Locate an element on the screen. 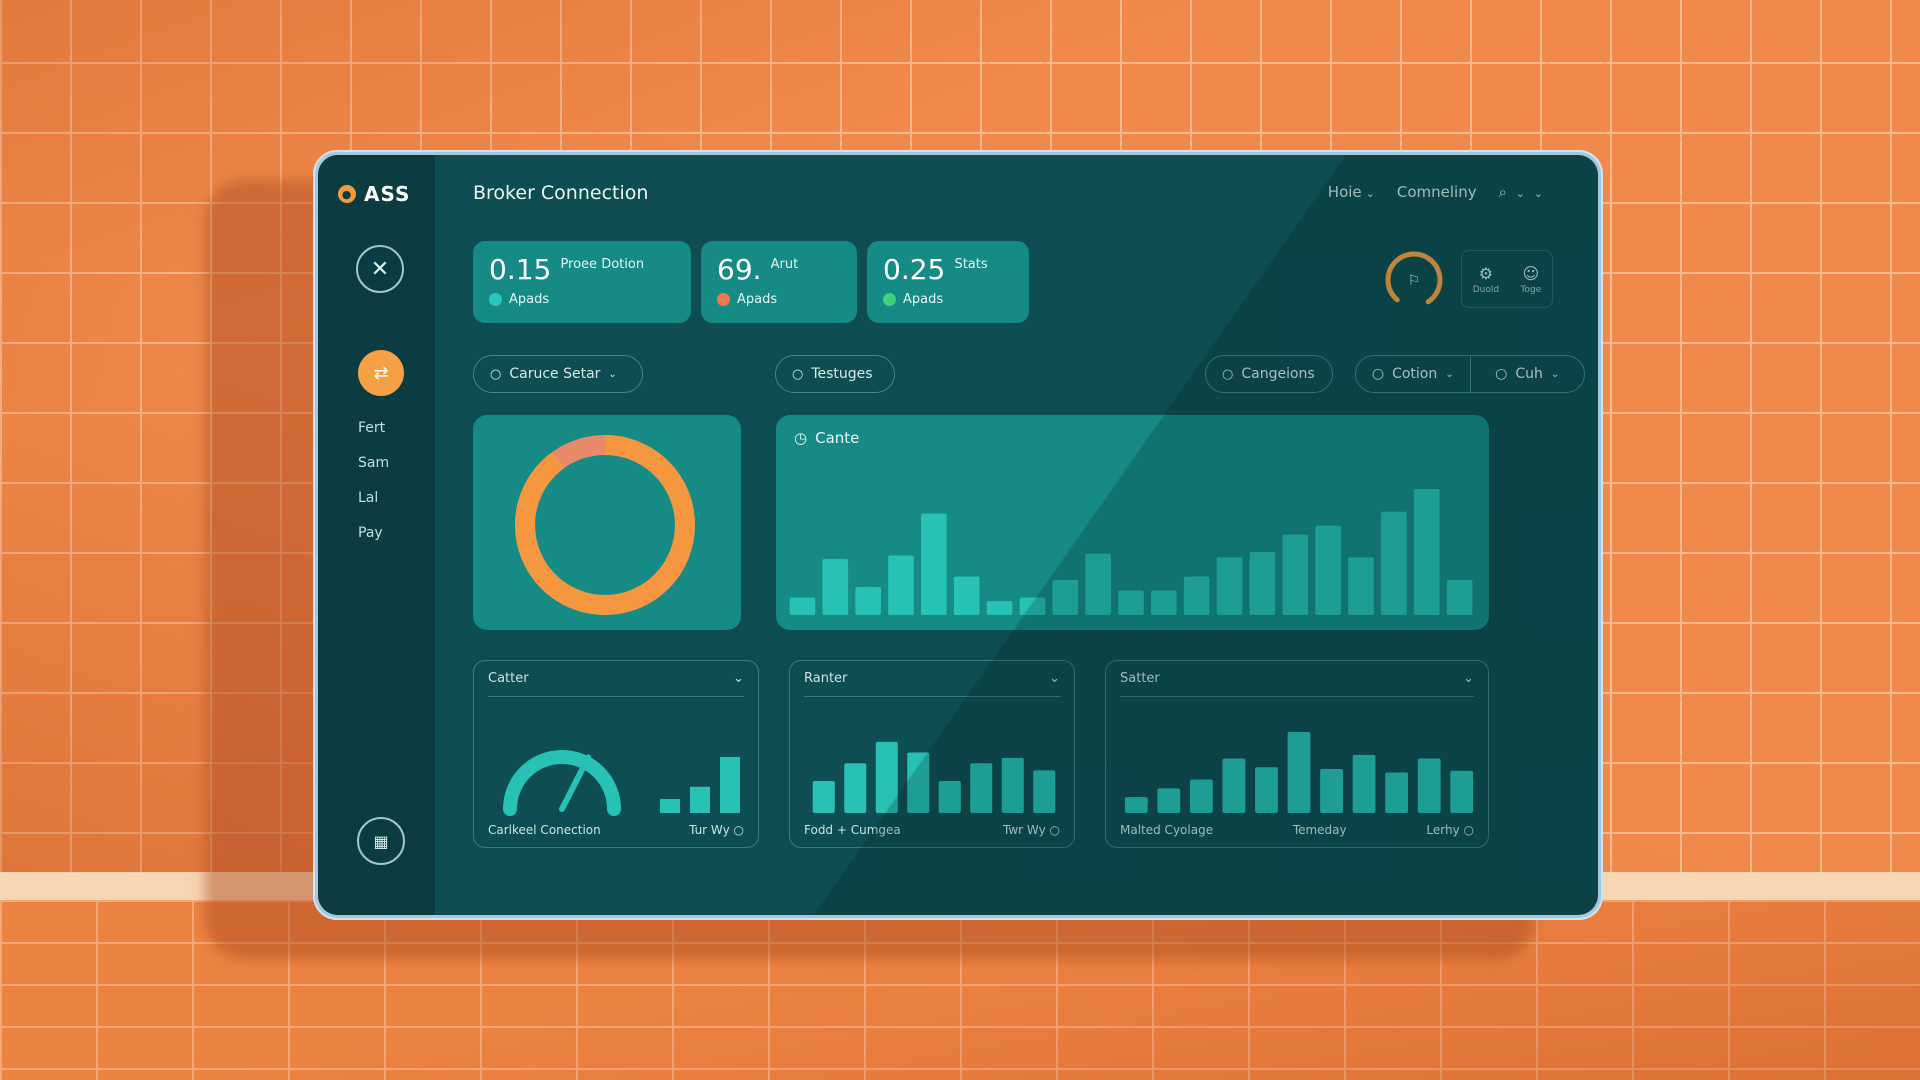 This screenshot has height=1080, width=1920. progress-ring-icon: ⚐ is located at coordinates (1414, 280).